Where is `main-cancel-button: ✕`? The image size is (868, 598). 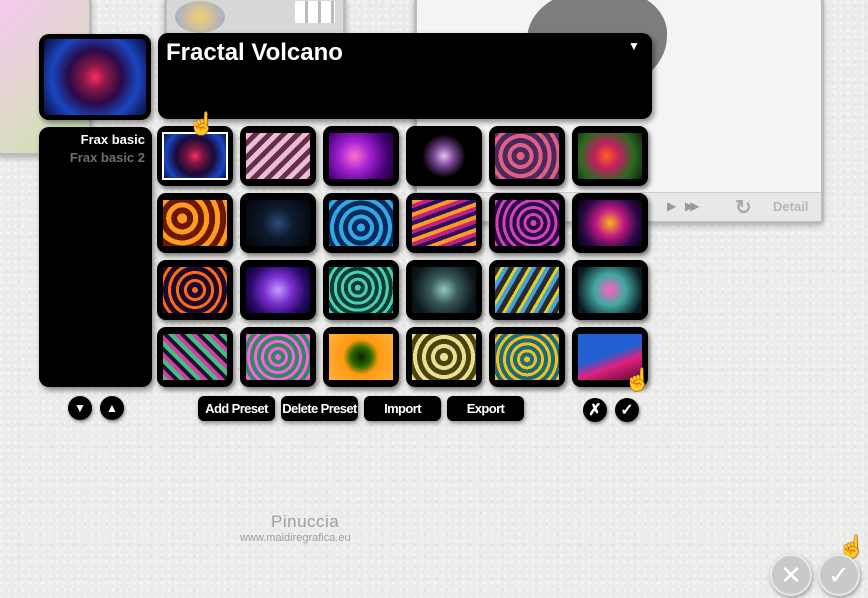 main-cancel-button: ✕ is located at coordinates (791, 575).